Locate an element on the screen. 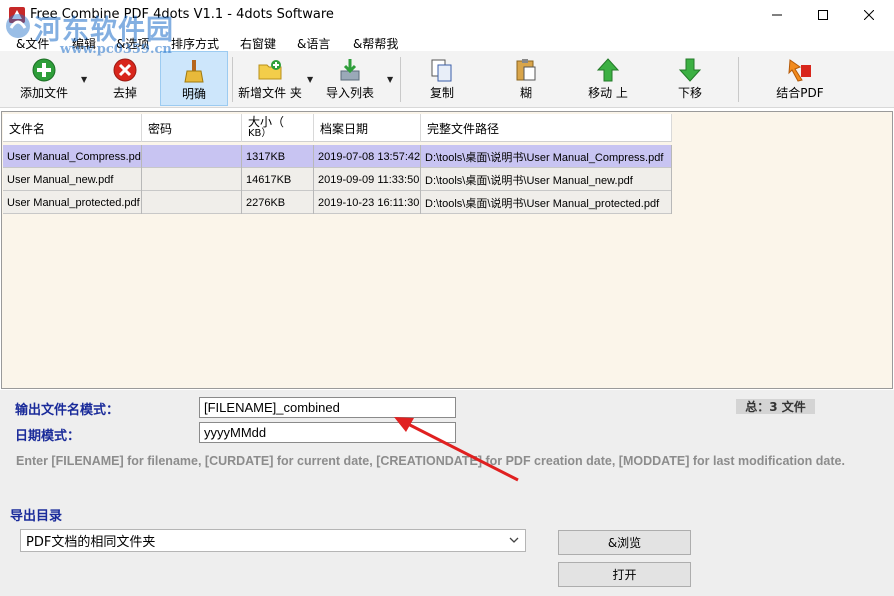 Image resolution: width=894 pixels, height=596 pixels. watermark-url: www.pc0359.cn is located at coordinates (116, 49).